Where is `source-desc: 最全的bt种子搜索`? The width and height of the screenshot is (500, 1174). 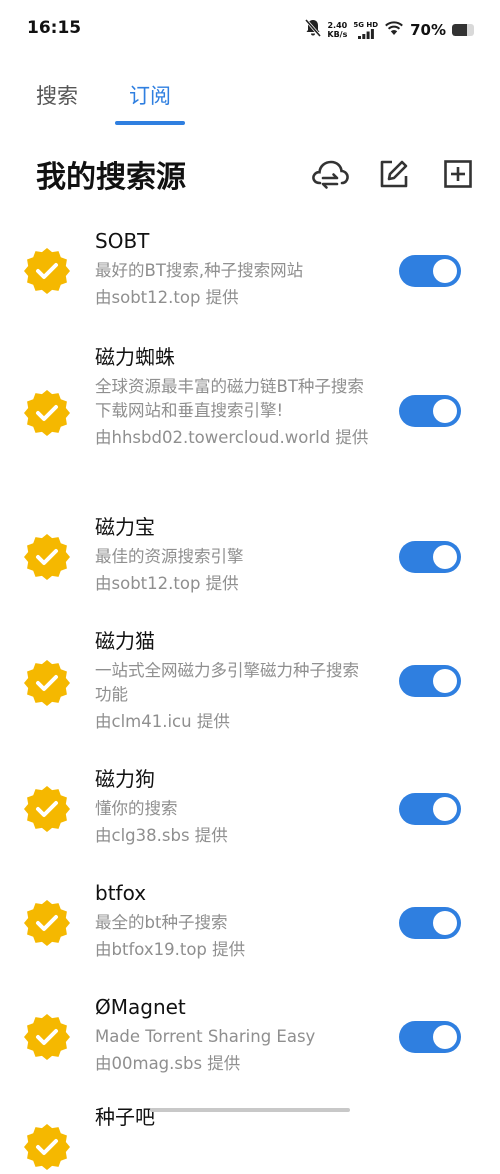 source-desc: 最全的bt种子搜索 is located at coordinates (161, 922).